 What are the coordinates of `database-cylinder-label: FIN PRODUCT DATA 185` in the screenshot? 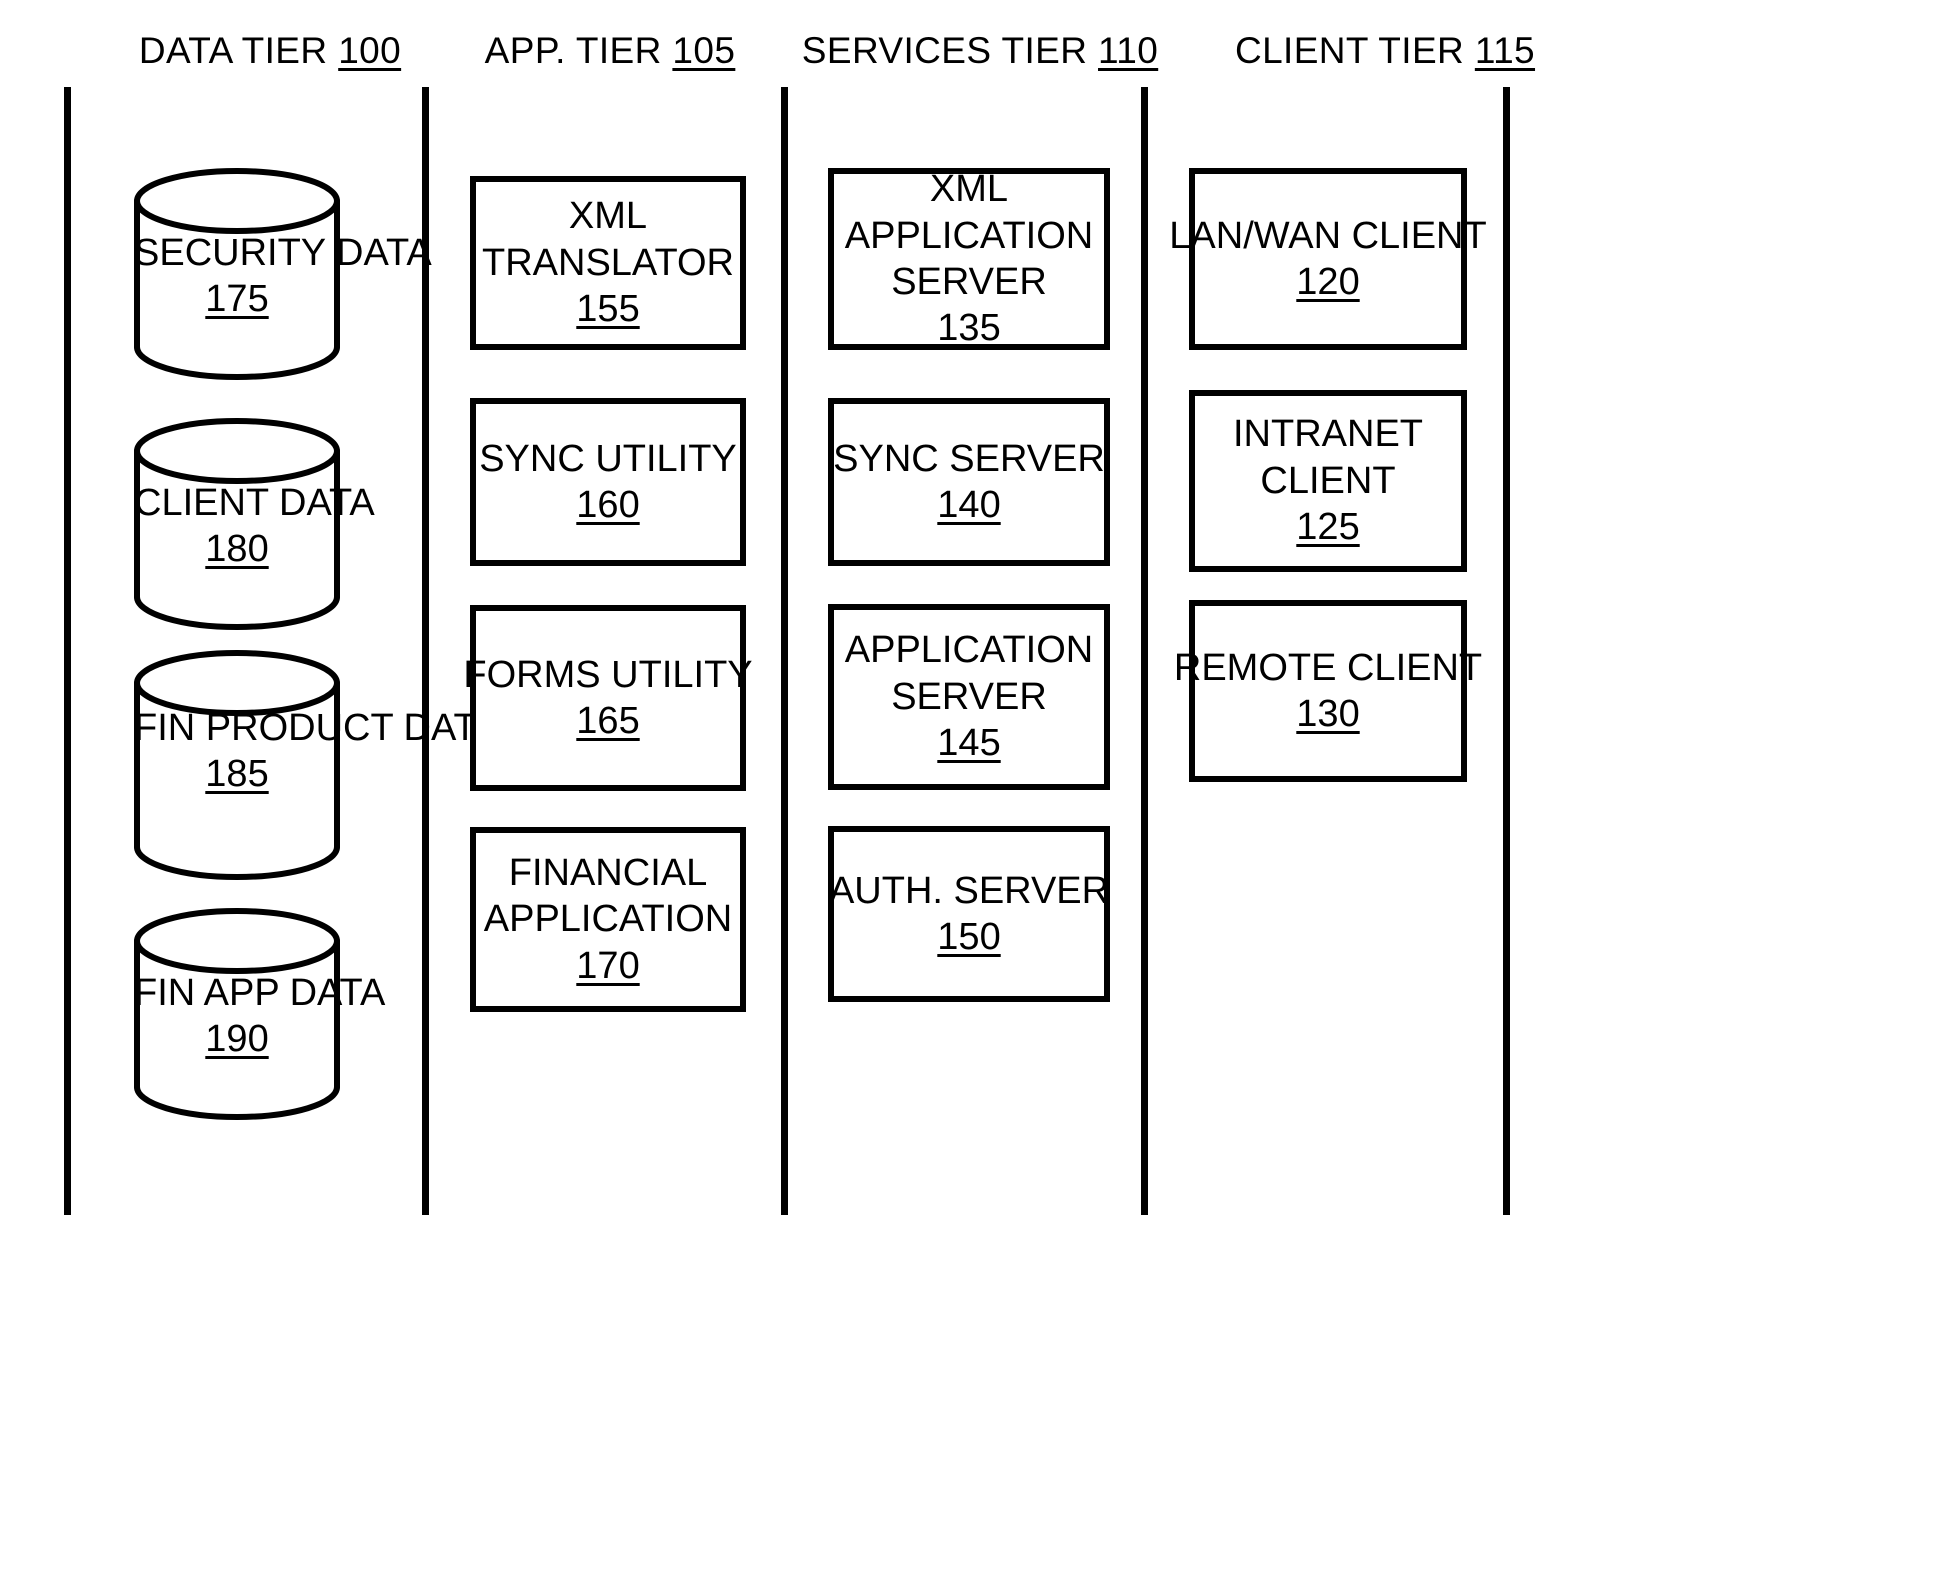 It's located at (316, 751).